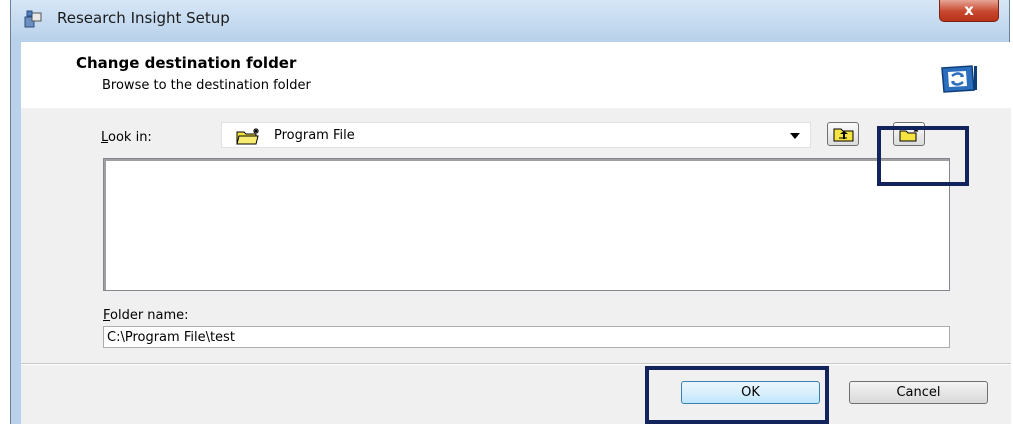 The image size is (1013, 424). I want to click on look-in-label: Look in:, so click(126, 137).